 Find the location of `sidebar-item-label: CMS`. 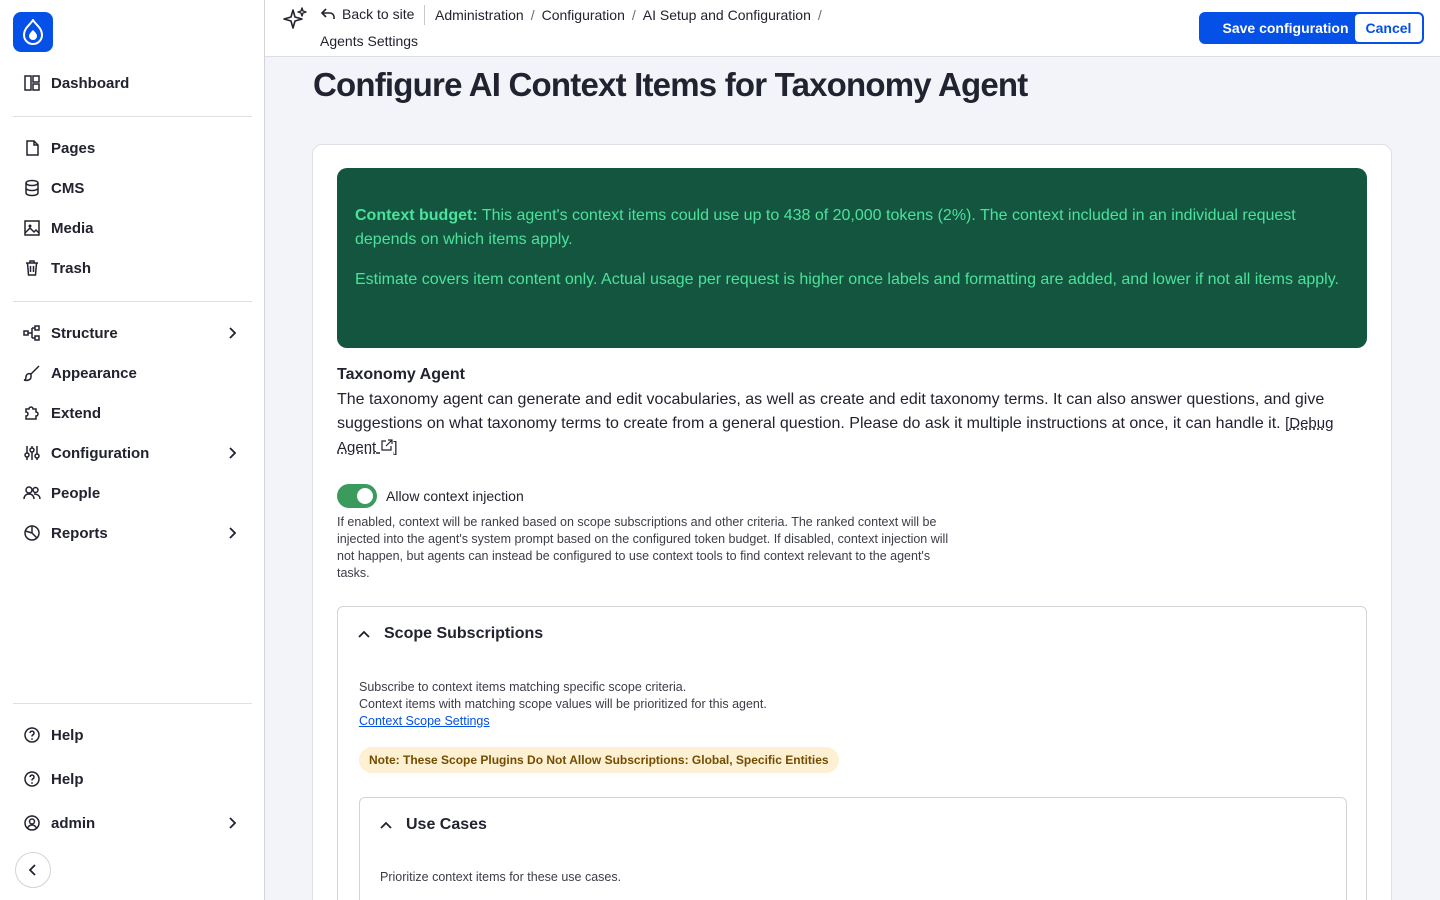

sidebar-item-label: CMS is located at coordinates (68, 188).